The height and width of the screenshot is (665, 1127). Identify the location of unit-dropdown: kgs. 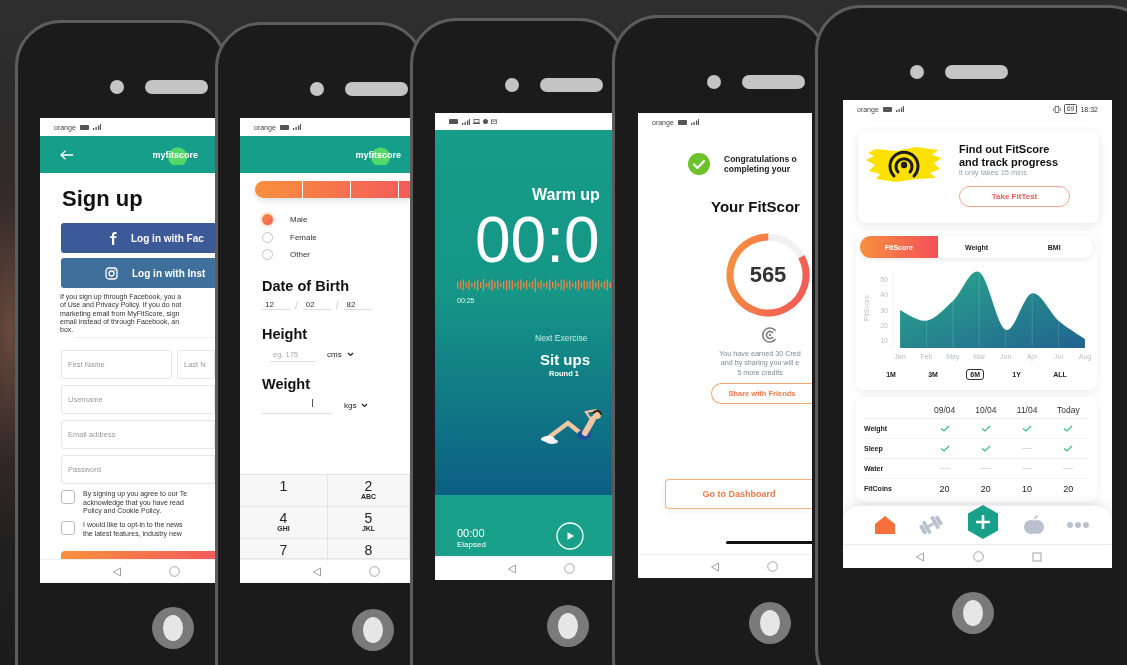
(356, 405).